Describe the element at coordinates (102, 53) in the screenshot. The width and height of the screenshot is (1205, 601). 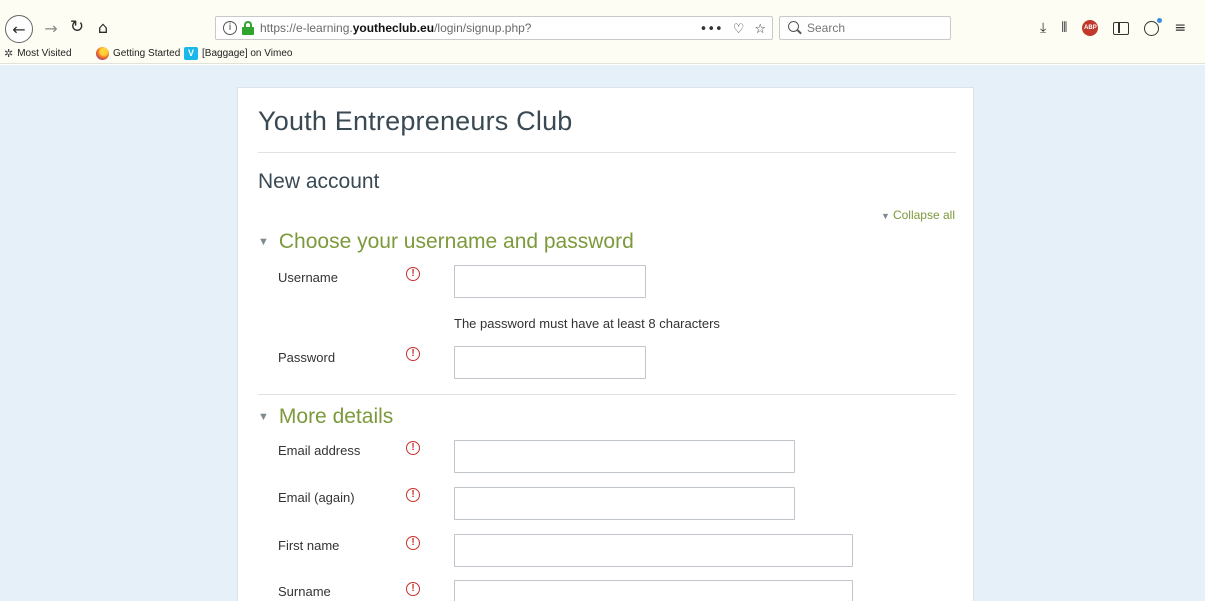
I see `firefox-icon` at that location.